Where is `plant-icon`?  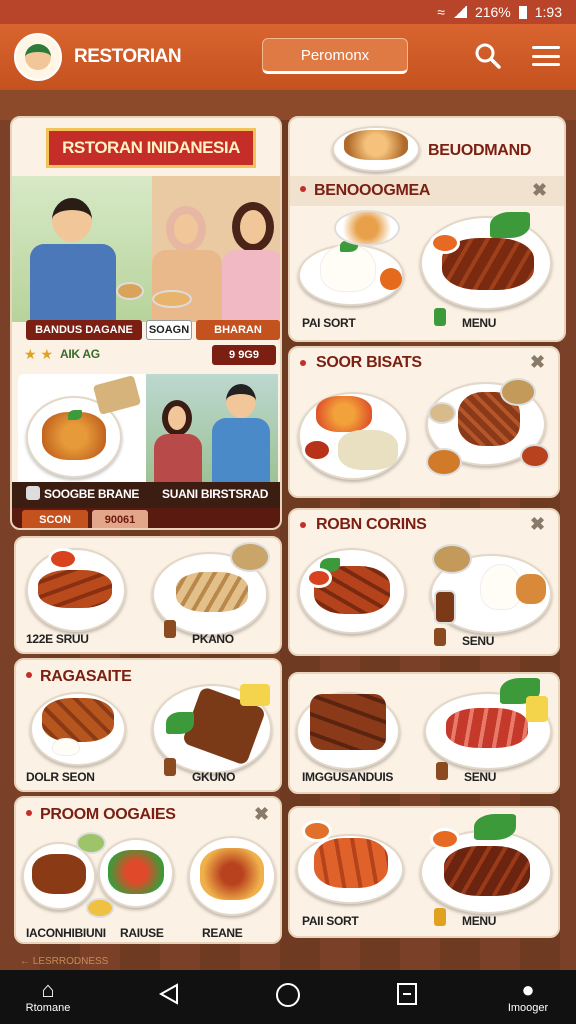 plant-icon is located at coordinates (440, 317).